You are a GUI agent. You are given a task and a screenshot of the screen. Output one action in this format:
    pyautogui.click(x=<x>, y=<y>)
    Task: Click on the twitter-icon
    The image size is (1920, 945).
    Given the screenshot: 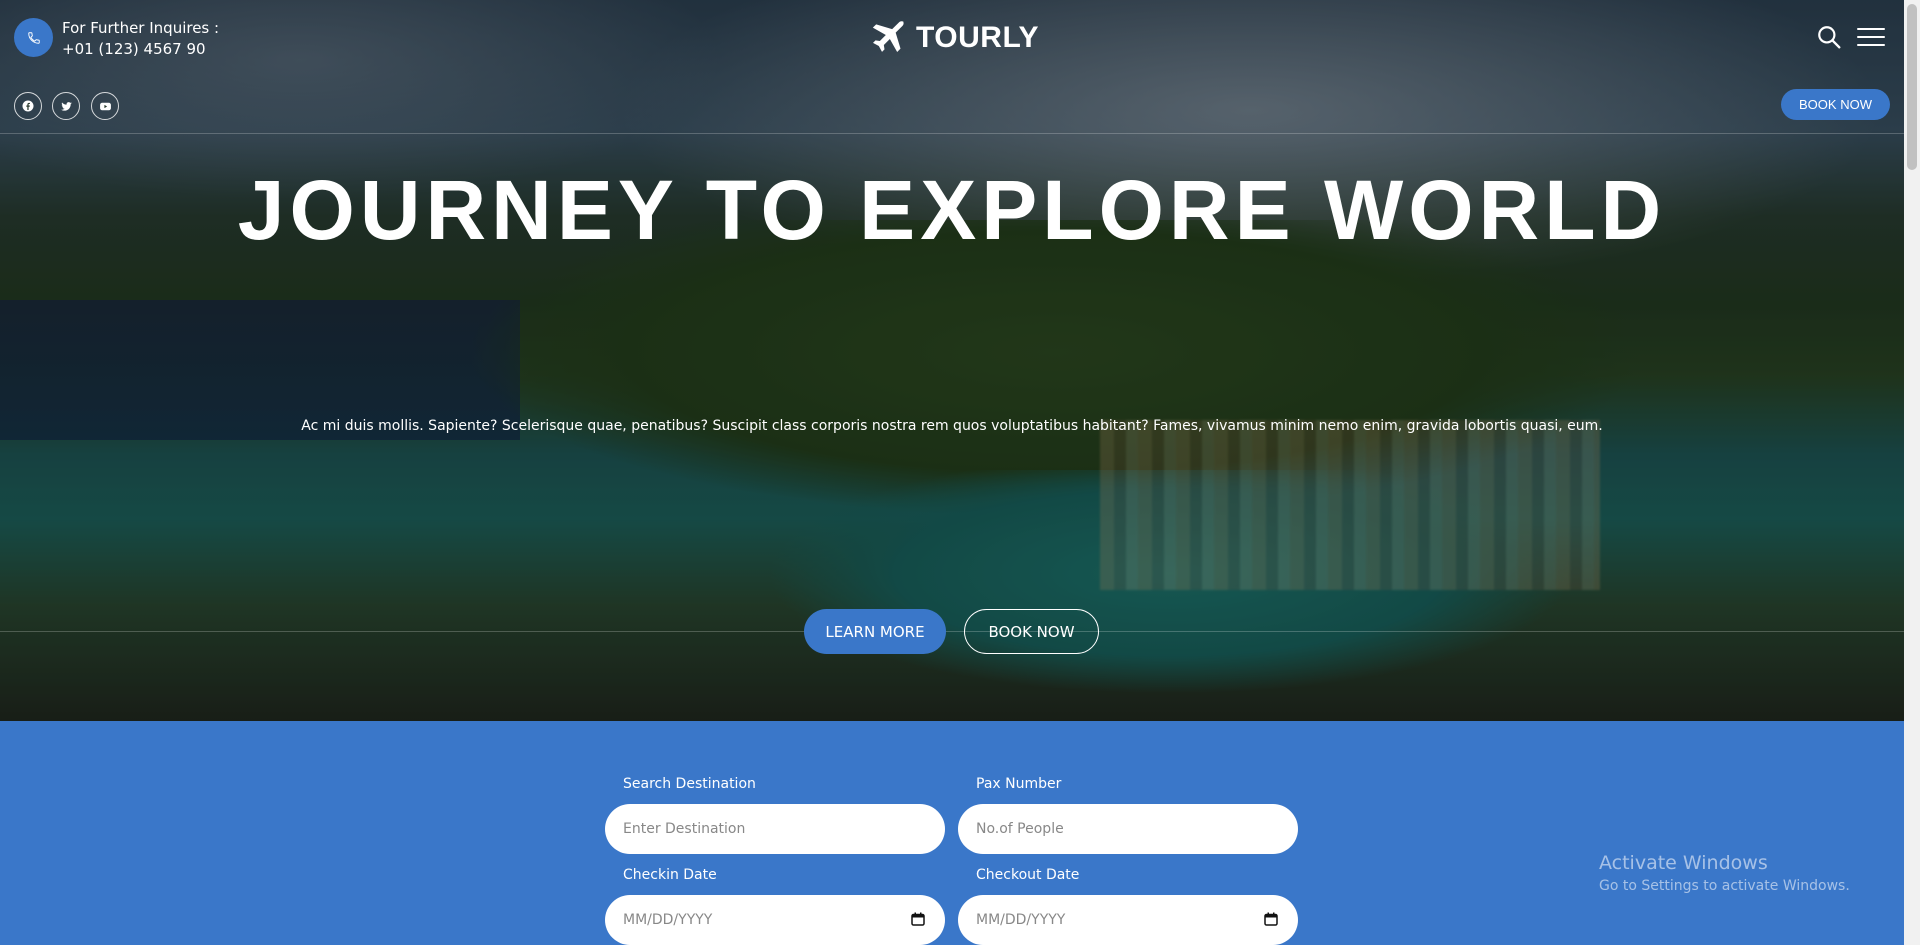 What is the action you would take?
    pyautogui.click(x=66, y=106)
    